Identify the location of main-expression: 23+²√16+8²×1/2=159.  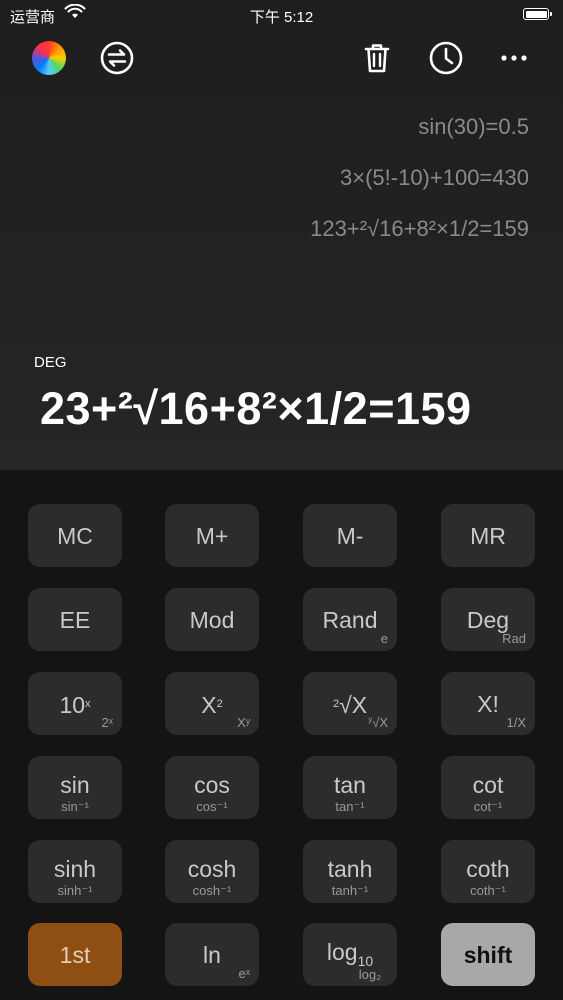
(256, 408).